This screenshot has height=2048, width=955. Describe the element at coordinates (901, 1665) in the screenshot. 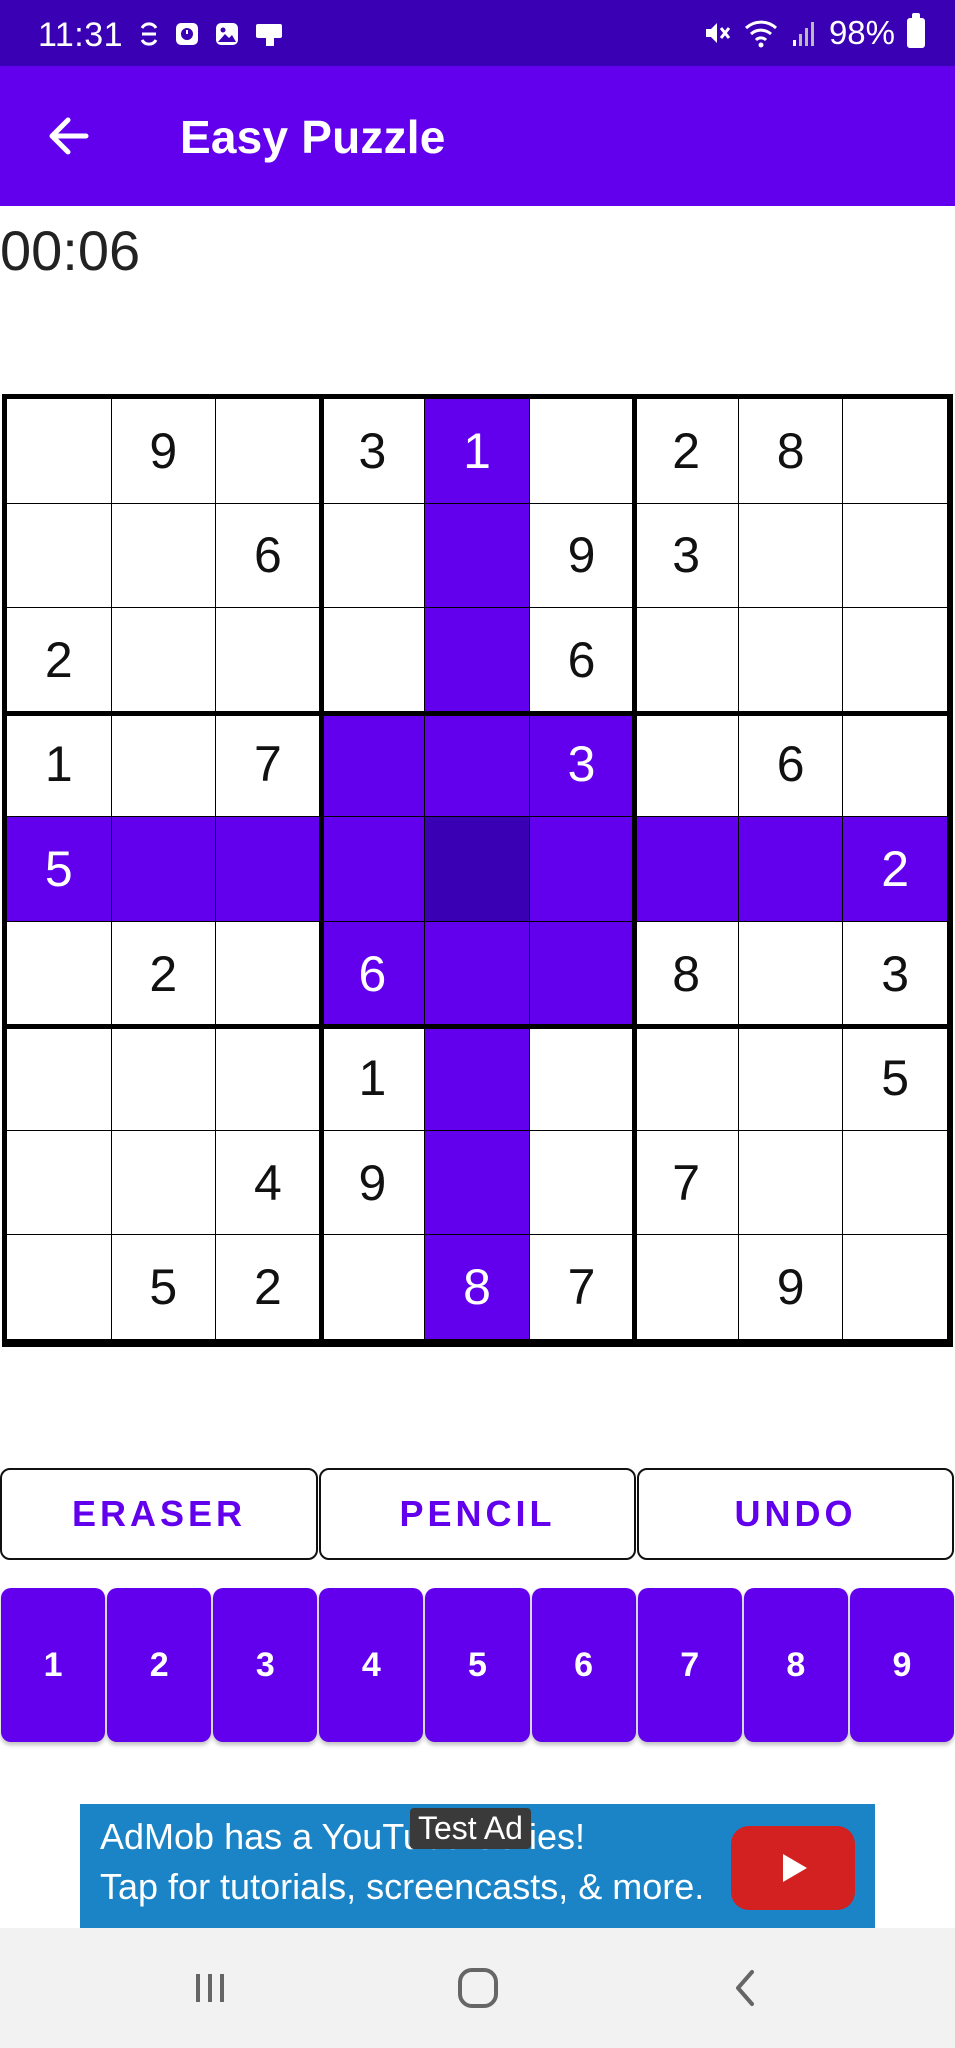

I see `number-button-9: 9` at that location.